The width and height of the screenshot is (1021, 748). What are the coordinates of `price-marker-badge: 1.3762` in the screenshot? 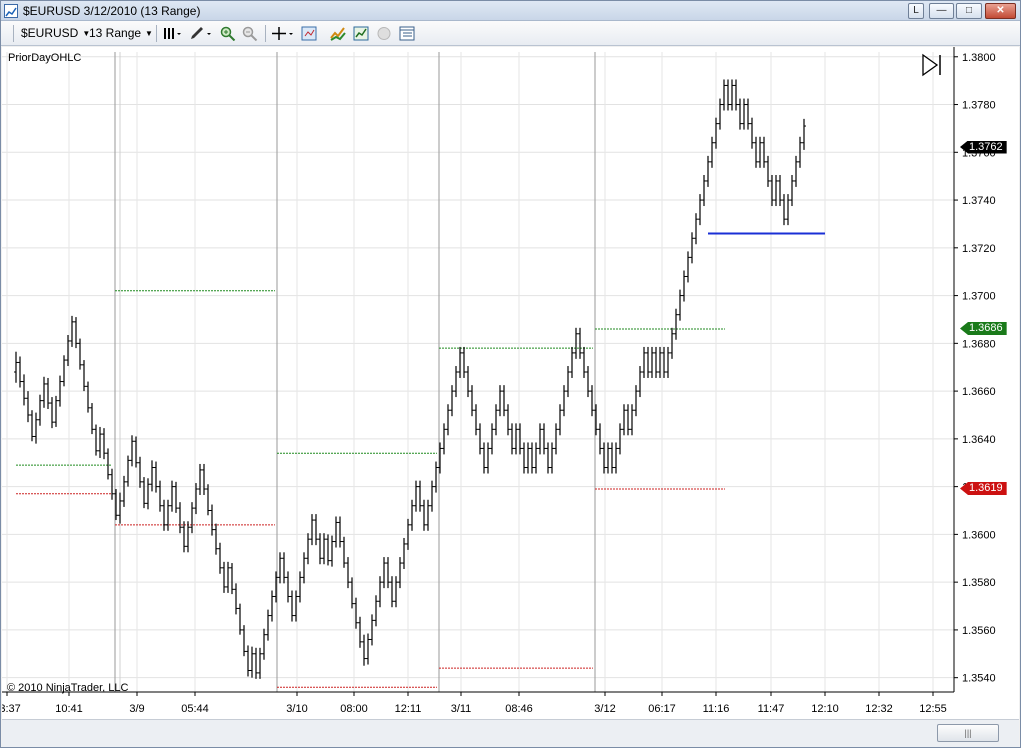 It's located at (983, 147).